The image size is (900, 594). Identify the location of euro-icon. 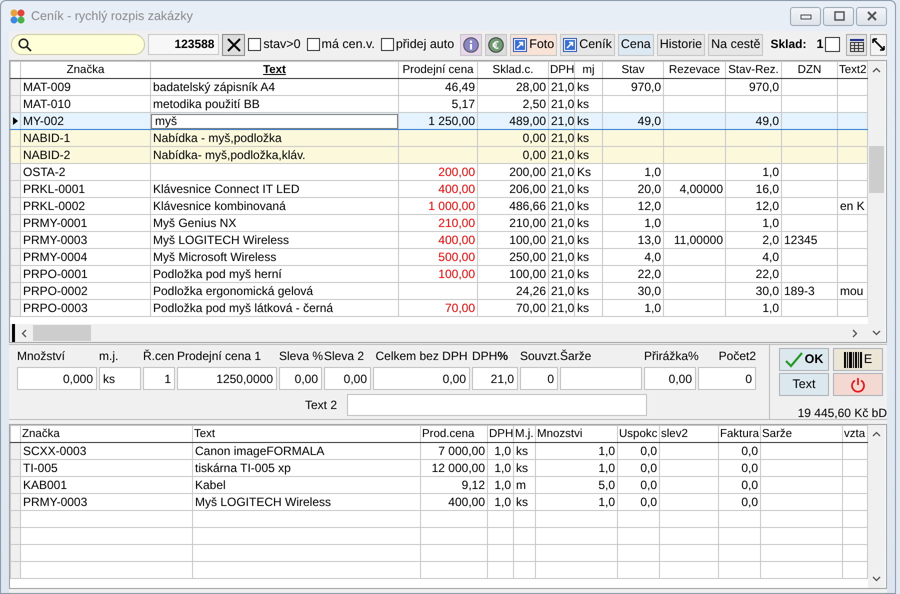
(496, 44).